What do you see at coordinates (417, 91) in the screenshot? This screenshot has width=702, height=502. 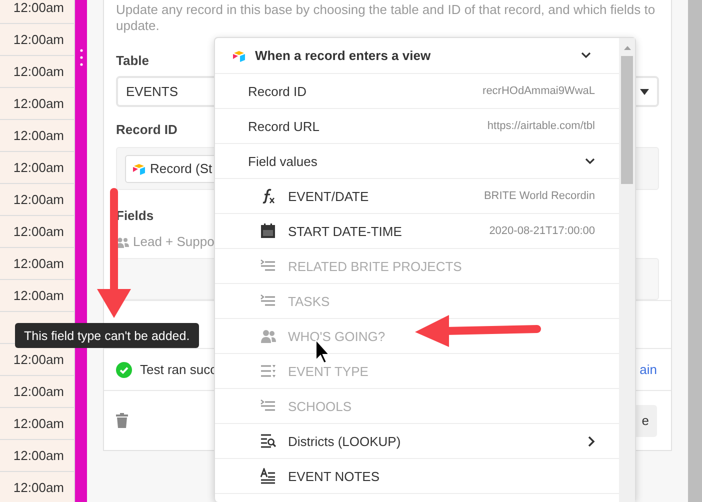 I see `menu-item: Record ID recrHOdAmmai9WwaL` at bounding box center [417, 91].